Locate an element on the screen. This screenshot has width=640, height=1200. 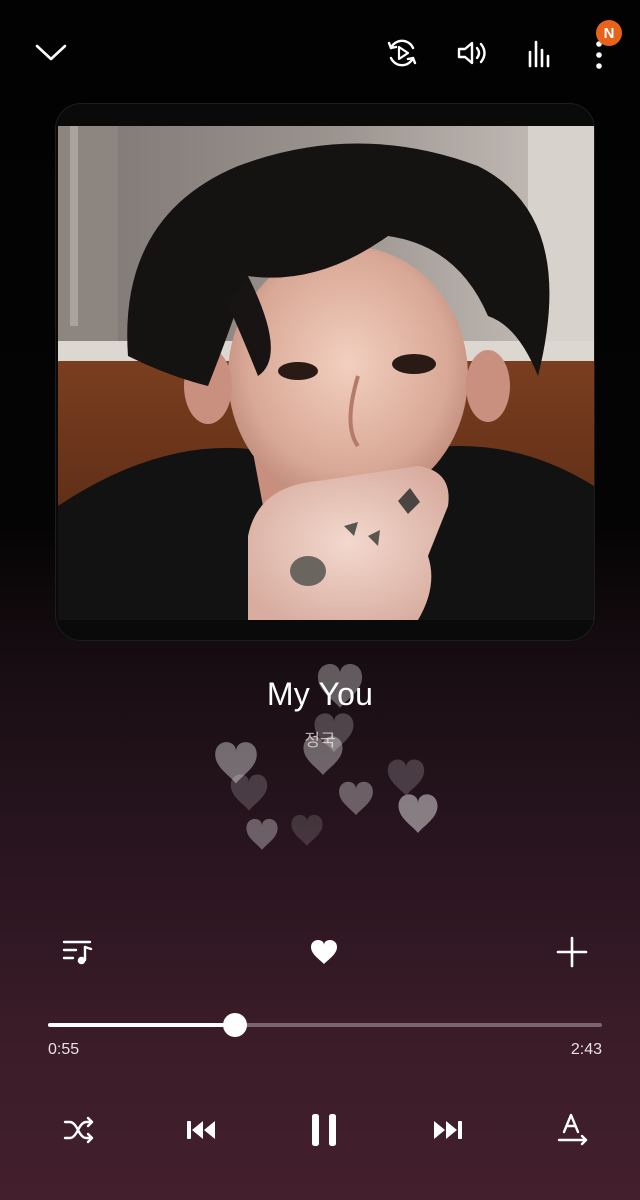
chevron-down-icon is located at coordinates (51, 53).